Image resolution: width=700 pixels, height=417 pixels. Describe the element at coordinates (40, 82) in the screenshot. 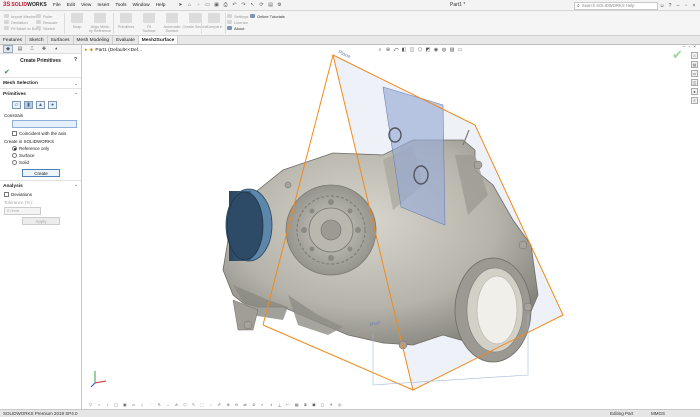

I see `mesh-selection-section: Mesh Selection ⌄` at that location.